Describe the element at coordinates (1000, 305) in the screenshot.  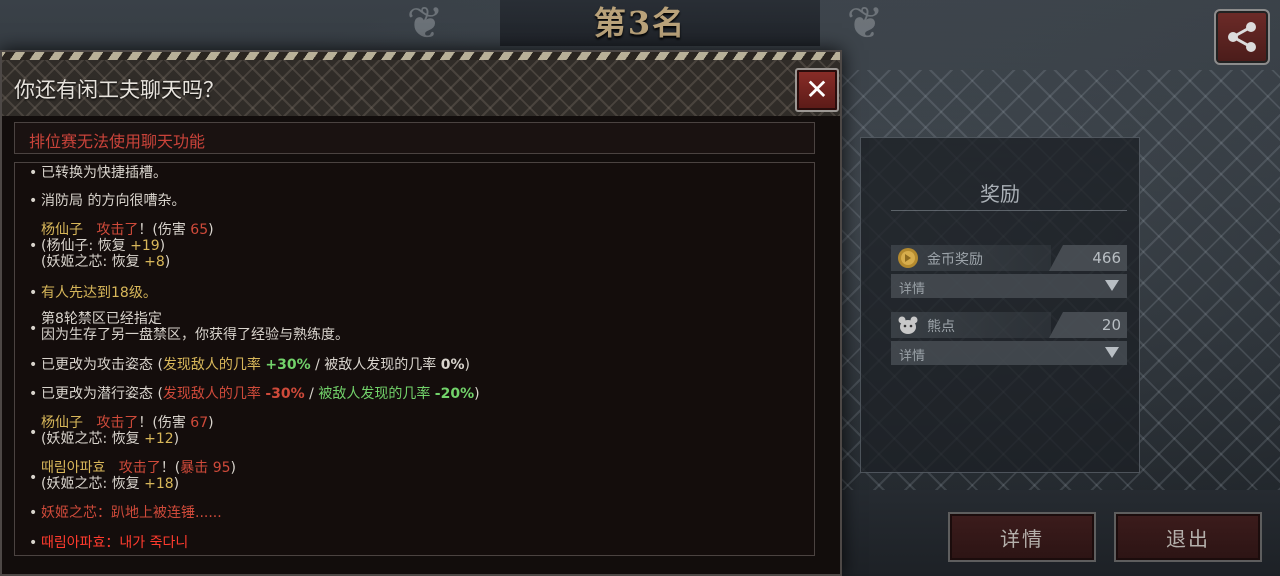
I see `reward-panel: 奖励 金币奖励 466 详情 熊点 20 详情` at that location.